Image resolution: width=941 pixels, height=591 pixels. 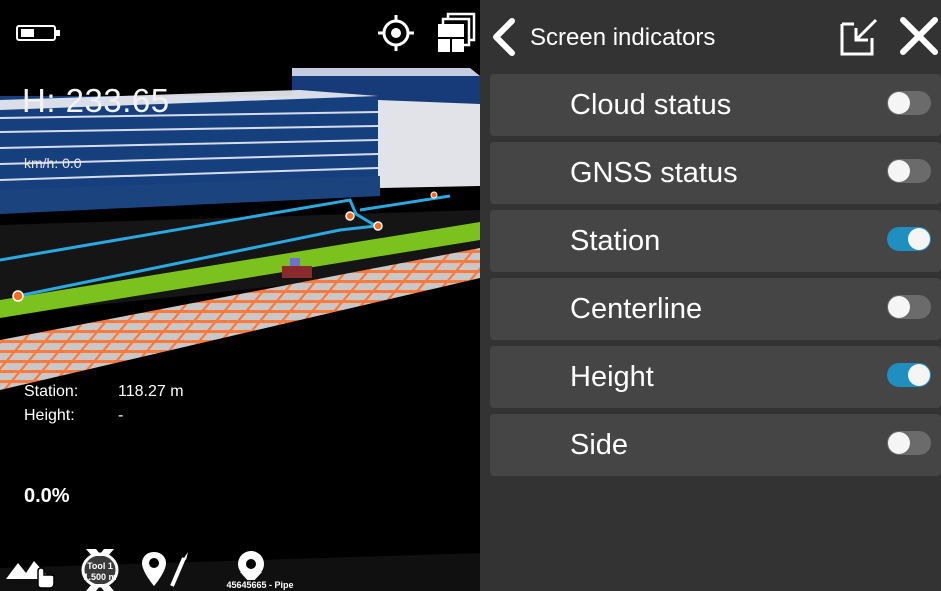 I want to click on indicator-label: Centerline, so click(x=636, y=309).